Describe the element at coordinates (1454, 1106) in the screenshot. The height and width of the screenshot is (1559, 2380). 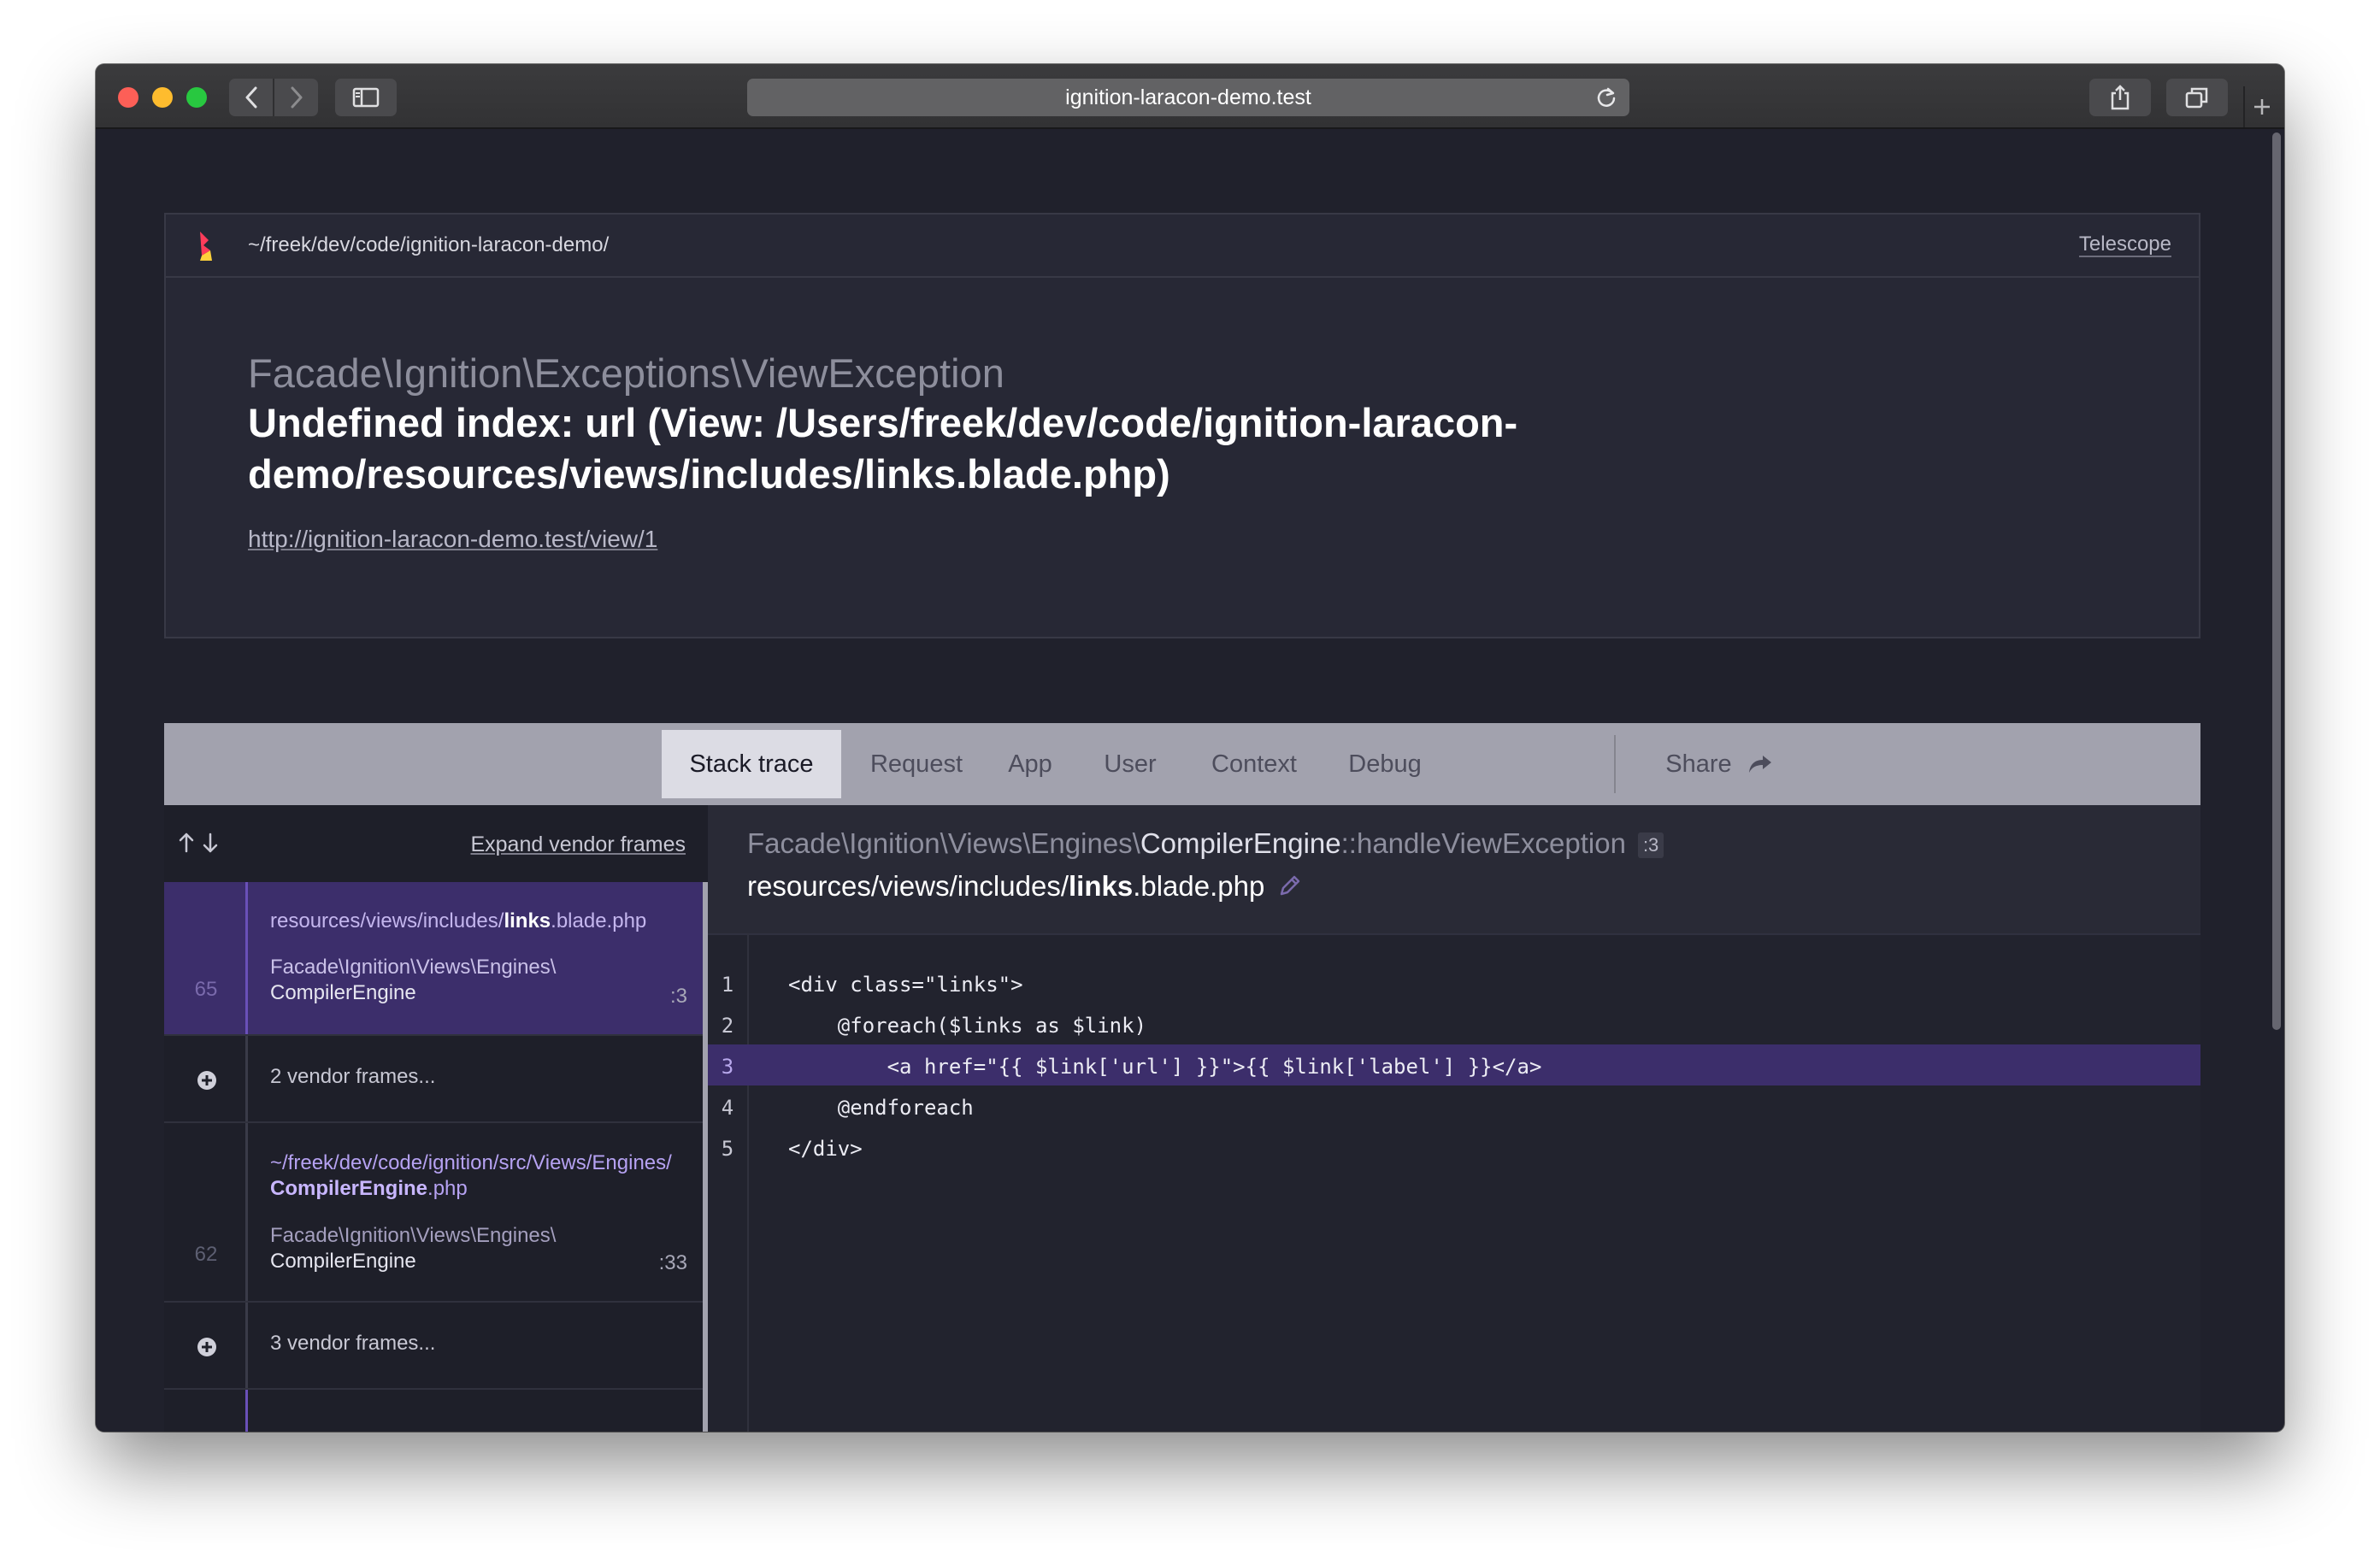
I see `code-line: 4 @endforeach` at that location.